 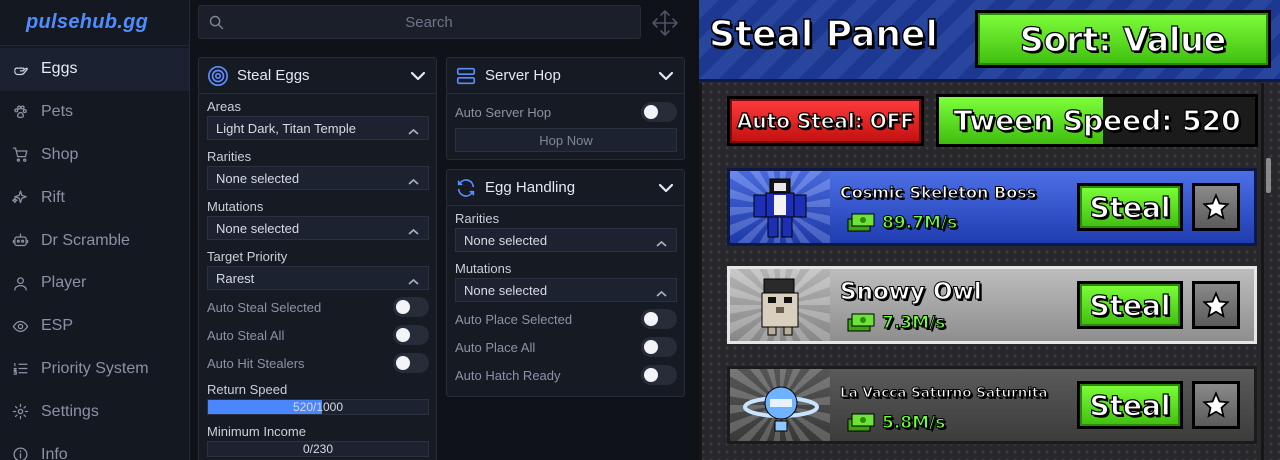 I want to click on eye-icon, so click(x=20, y=326).